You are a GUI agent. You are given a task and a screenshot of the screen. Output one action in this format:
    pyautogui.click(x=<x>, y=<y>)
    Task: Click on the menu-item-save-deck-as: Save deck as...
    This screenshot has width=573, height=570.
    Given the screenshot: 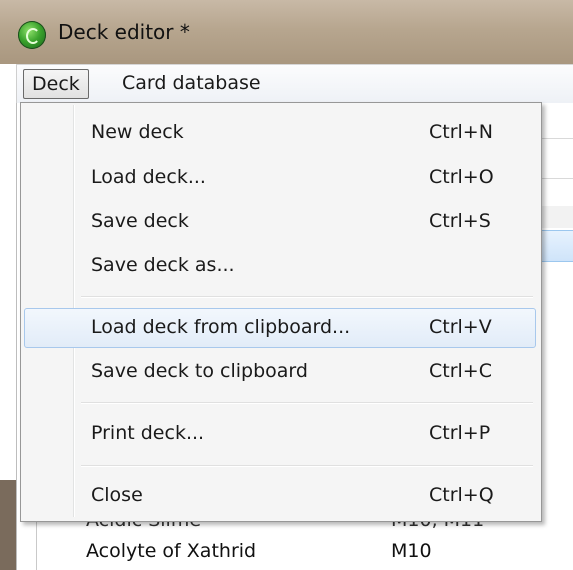 What is the action you would take?
    pyautogui.click(x=280, y=265)
    